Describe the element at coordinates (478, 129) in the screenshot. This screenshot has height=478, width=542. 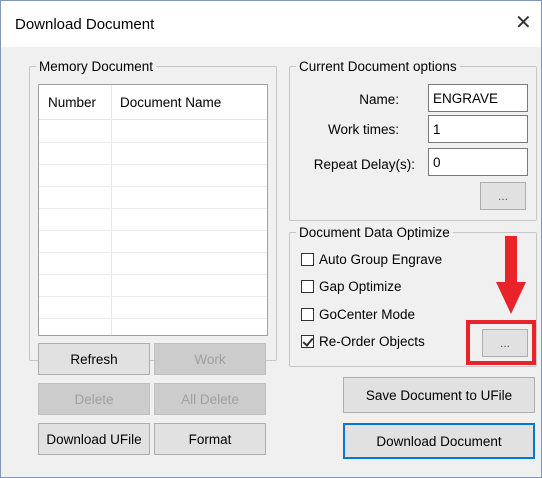
I see `work-times-field` at that location.